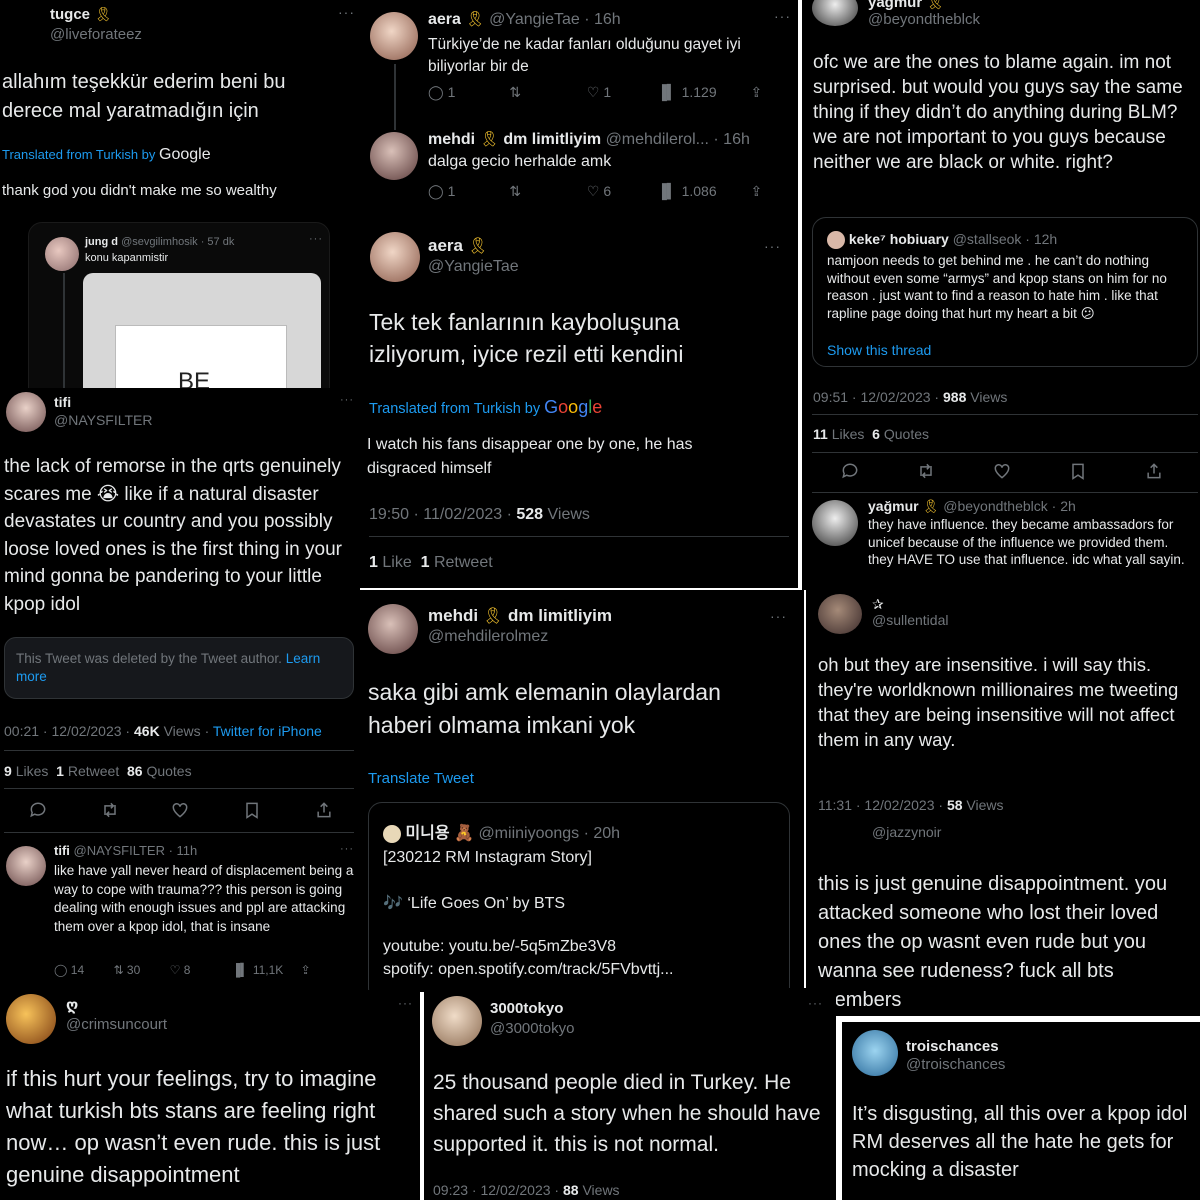  I want to click on quotes-count: 6, so click(876, 434).